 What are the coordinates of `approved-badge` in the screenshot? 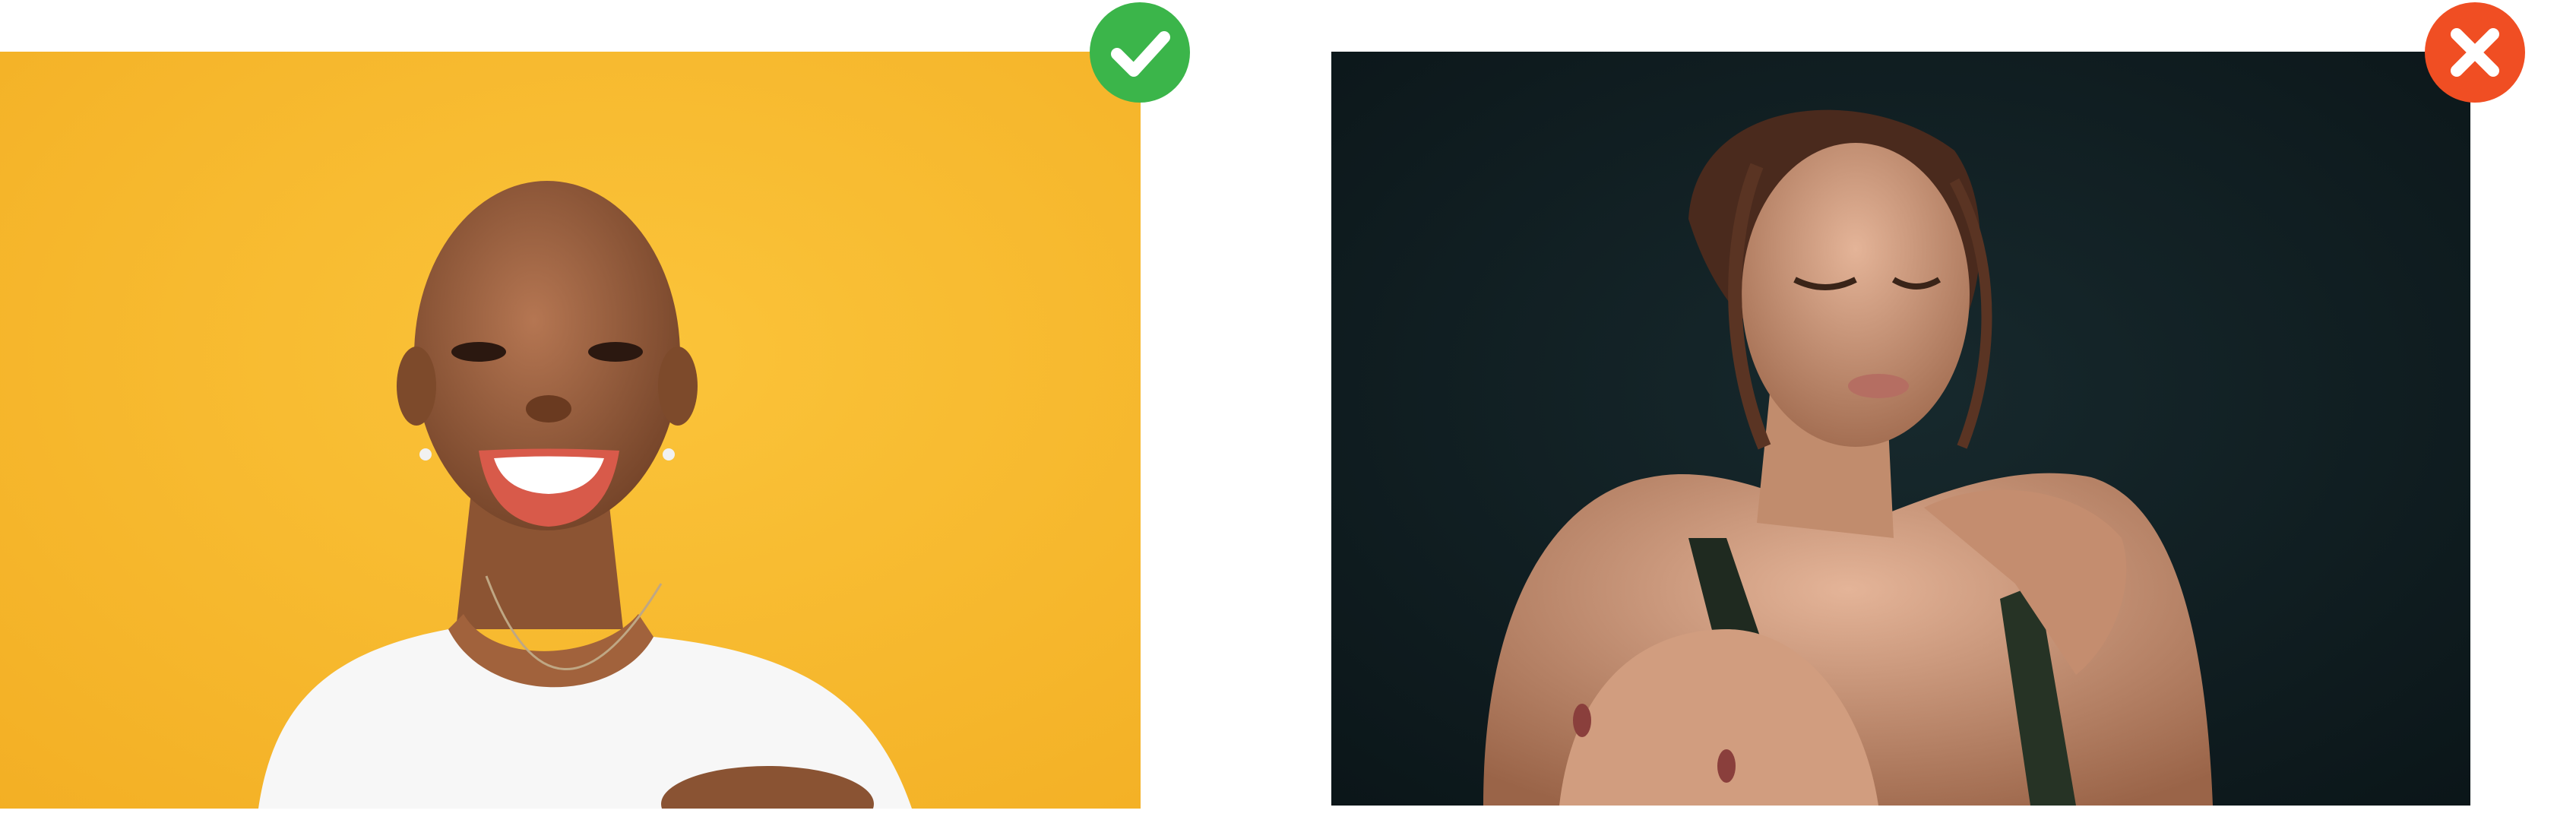 It's located at (1140, 52).